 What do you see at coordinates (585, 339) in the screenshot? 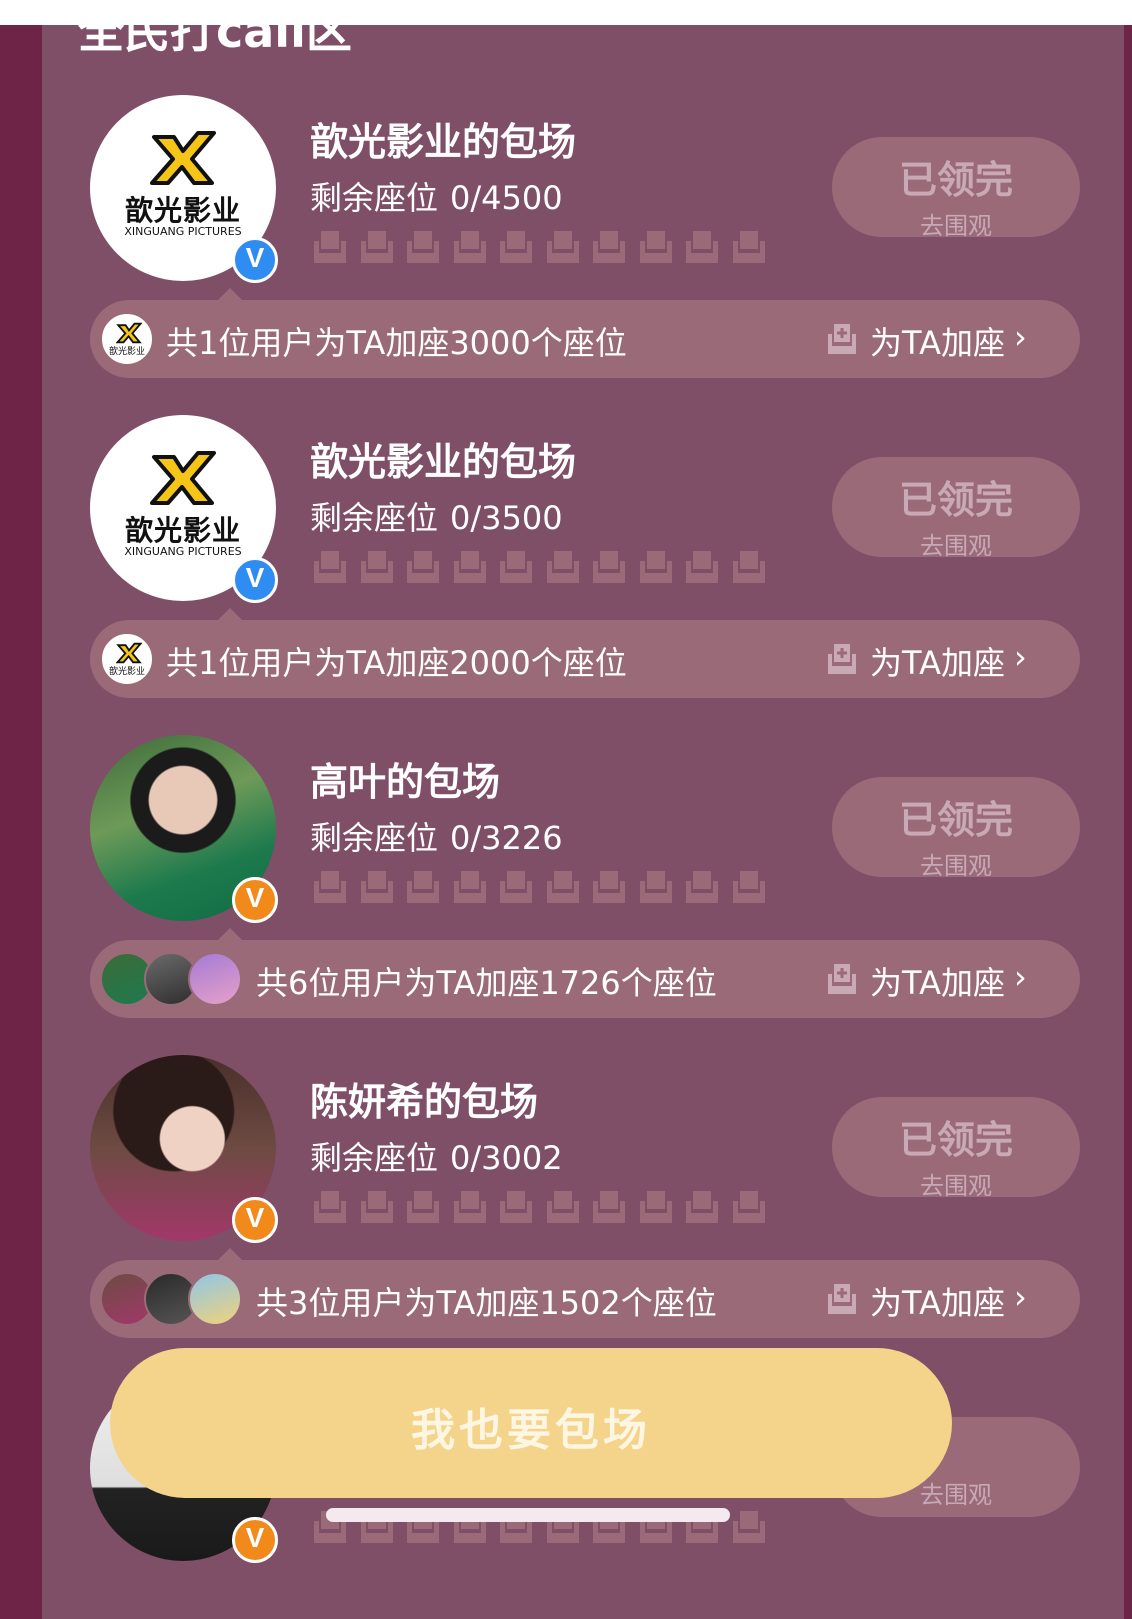
I see `support-bar: 歆光影业 共1位用户为TA加座3000个座位 为TA加座 ›` at bounding box center [585, 339].